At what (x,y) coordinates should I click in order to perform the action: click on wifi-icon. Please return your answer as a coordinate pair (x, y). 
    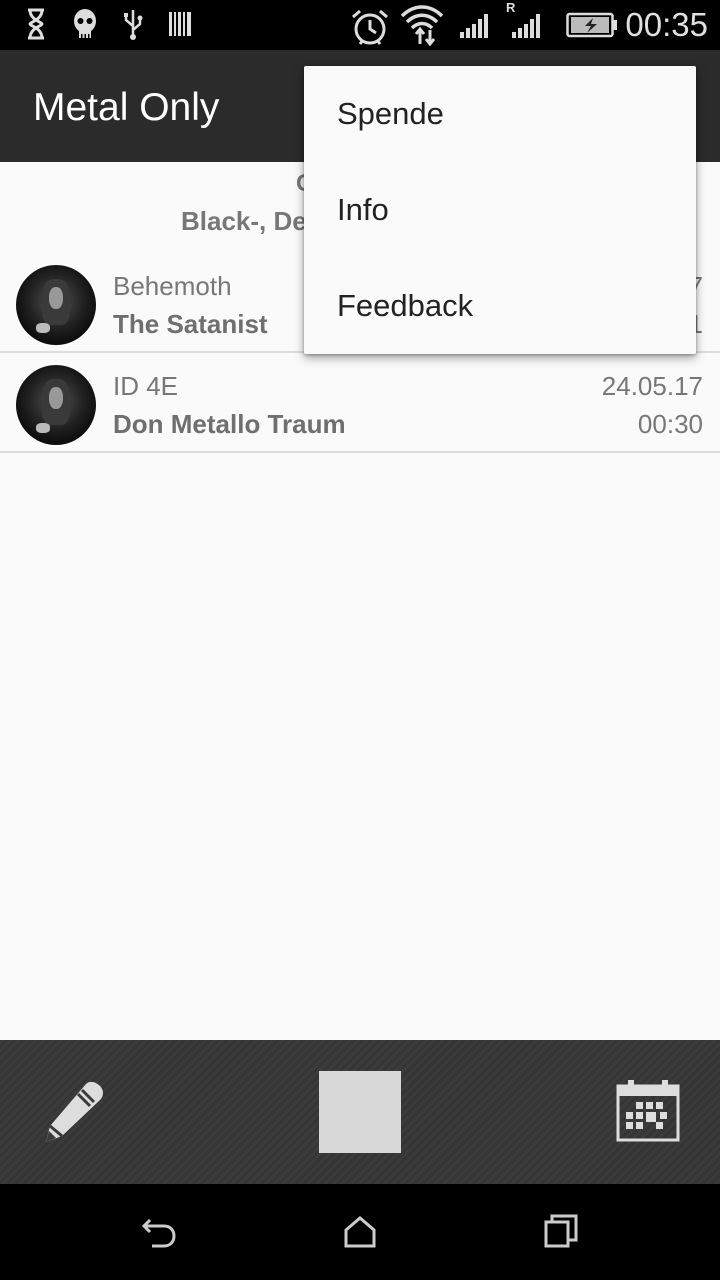
    Looking at the image, I should click on (422, 25).